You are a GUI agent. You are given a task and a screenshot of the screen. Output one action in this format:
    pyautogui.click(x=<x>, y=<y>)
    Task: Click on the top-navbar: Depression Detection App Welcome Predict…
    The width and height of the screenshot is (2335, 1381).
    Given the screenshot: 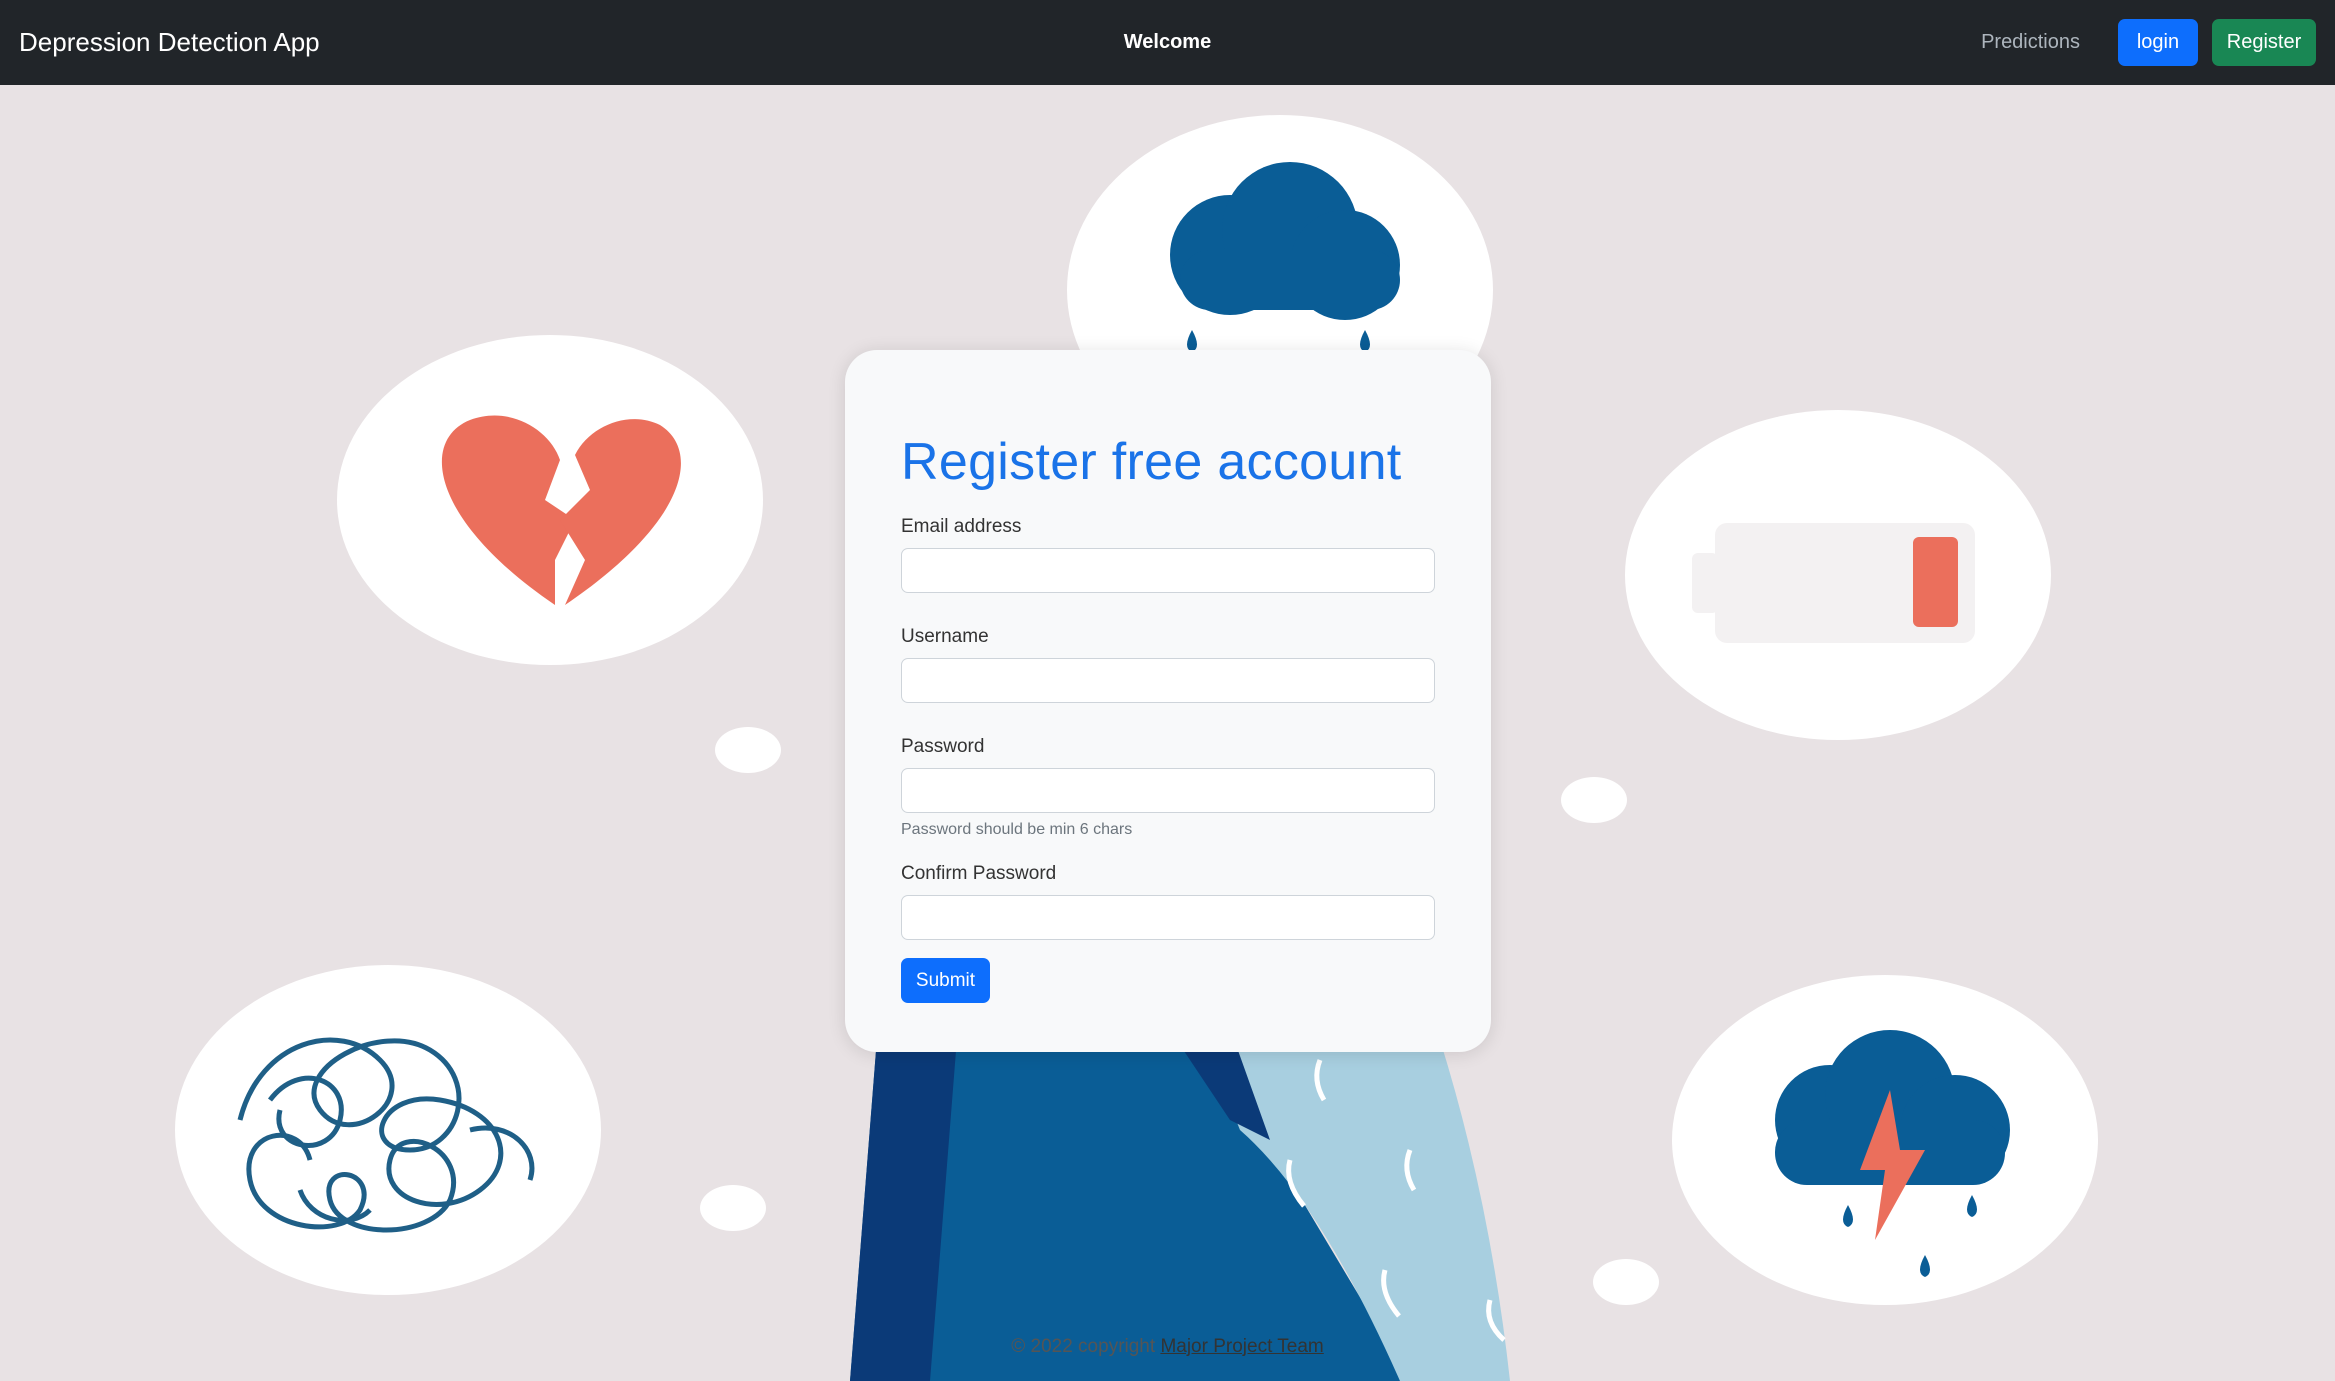 What is the action you would take?
    pyautogui.click(x=1167, y=42)
    